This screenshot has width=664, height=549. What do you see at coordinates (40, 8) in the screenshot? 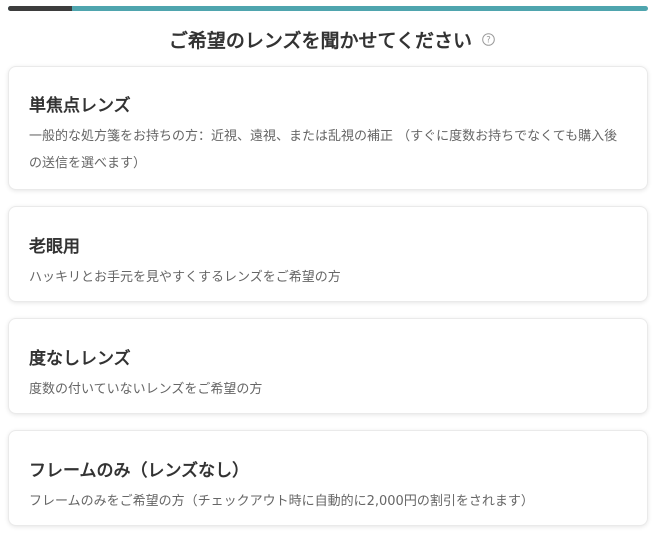
I see `progress-bar-fill` at bounding box center [40, 8].